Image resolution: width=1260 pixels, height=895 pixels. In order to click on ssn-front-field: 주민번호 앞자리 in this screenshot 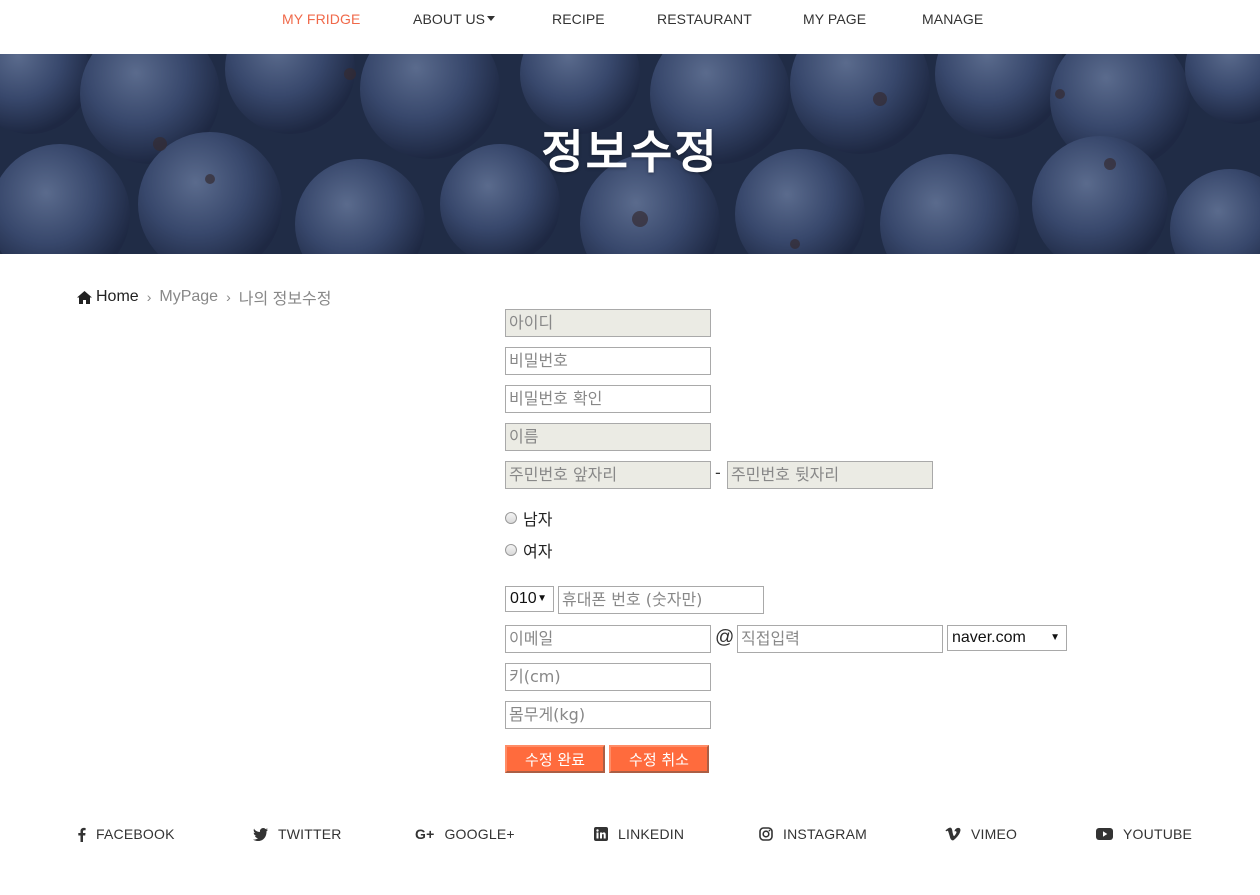, I will do `click(608, 475)`.